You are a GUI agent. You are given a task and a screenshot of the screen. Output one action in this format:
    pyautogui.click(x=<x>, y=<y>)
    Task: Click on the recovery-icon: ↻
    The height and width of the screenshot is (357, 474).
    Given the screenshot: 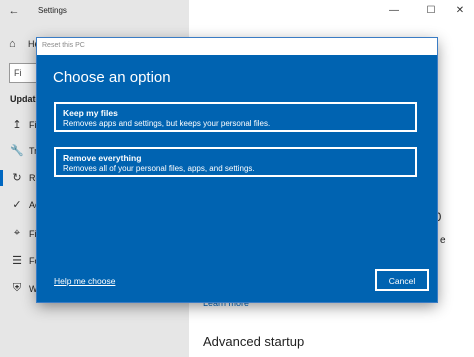 What is the action you would take?
    pyautogui.click(x=17, y=178)
    